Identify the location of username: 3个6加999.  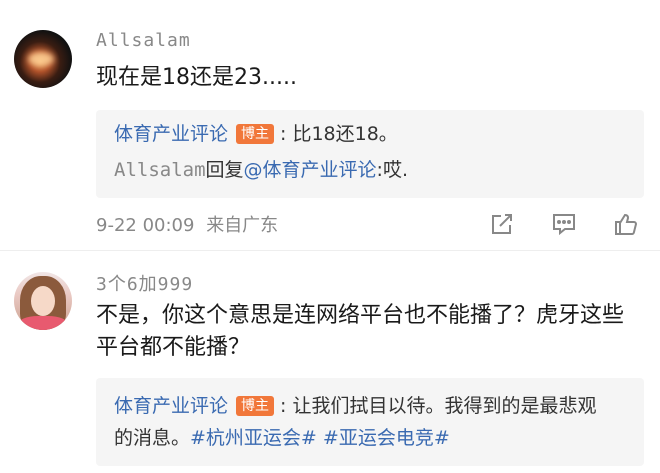
(144, 283).